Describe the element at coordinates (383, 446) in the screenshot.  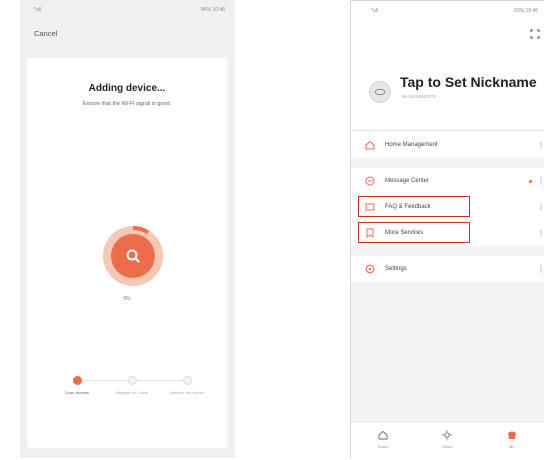
I see `tab-label: Home` at that location.